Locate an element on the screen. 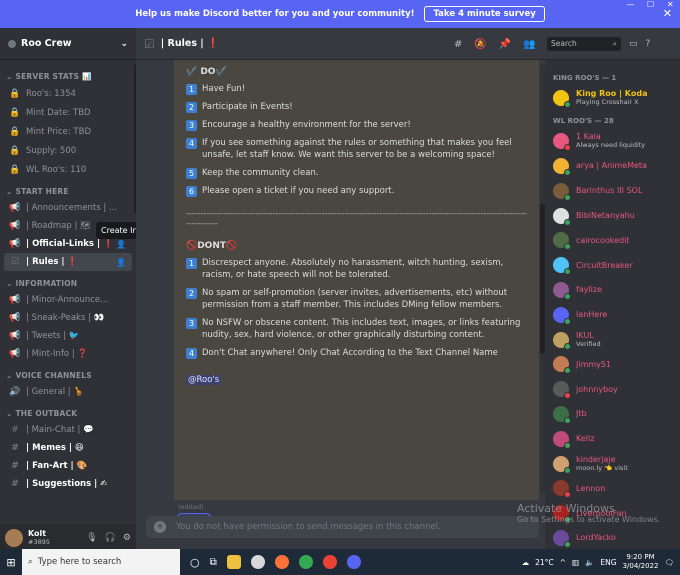 This screenshot has width=680, height=575. cortana-icon: ○ is located at coordinates (195, 562).